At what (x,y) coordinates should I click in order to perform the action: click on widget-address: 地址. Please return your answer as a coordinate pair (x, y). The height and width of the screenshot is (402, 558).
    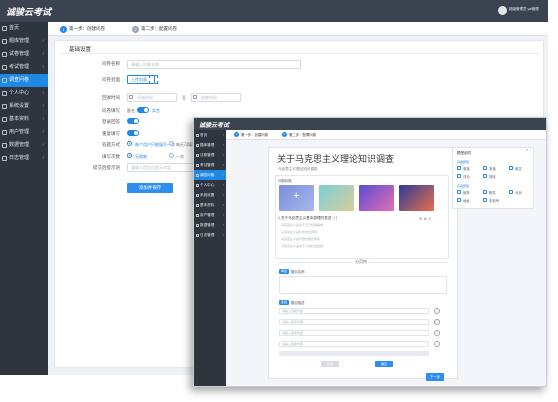
    Looking at the image, I should click on (466, 200).